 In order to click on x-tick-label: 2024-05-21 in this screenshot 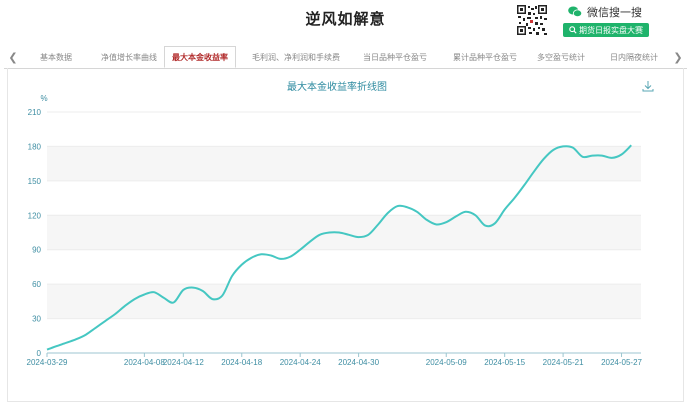, I will do `click(563, 362)`.